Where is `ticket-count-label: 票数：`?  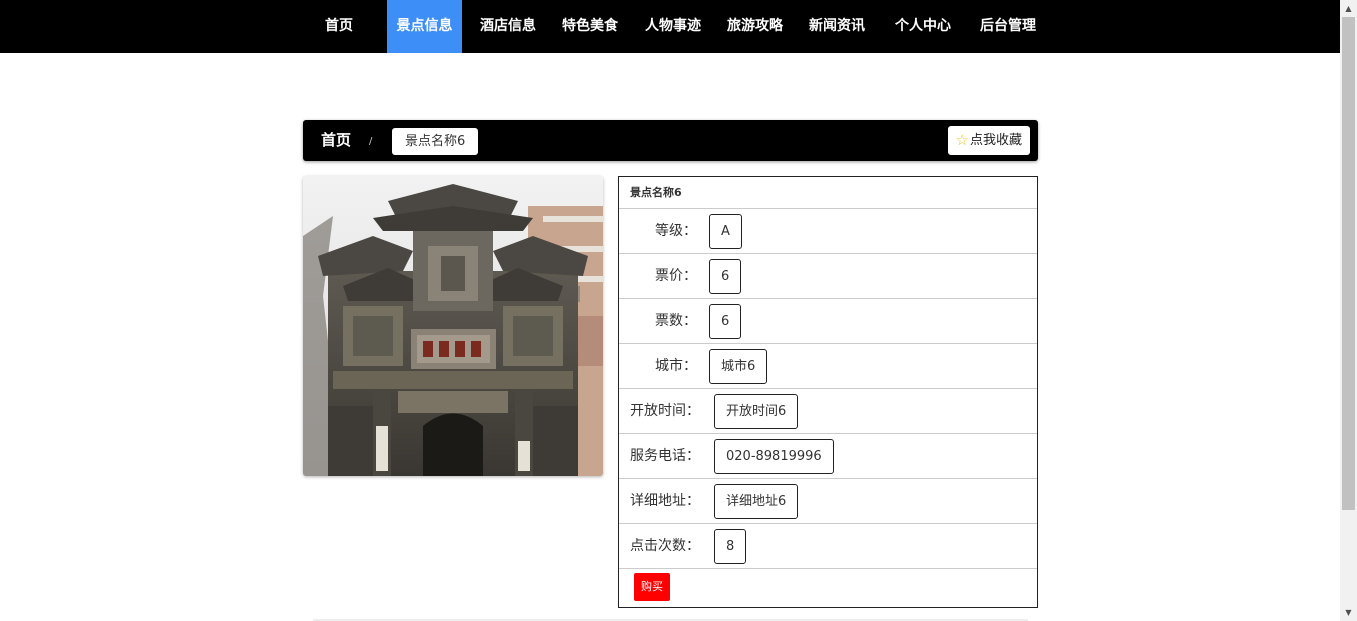
ticket-count-label: 票数： is located at coordinates (676, 321).